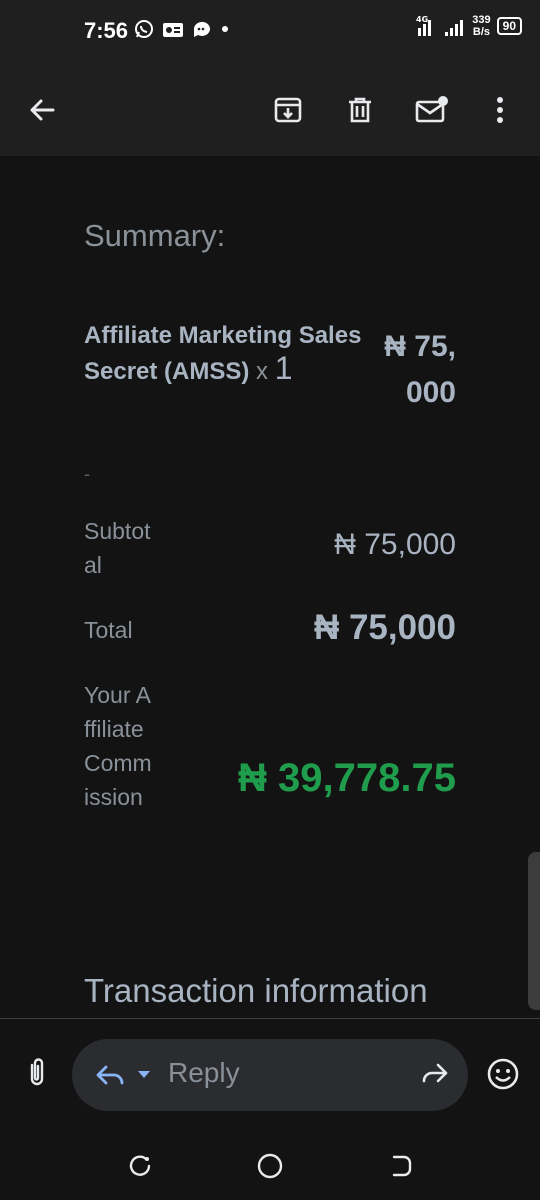 The image size is (540, 1200). Describe the element at coordinates (395, 544) in the screenshot. I see `subtotal-value: ₦ 75,000` at that location.